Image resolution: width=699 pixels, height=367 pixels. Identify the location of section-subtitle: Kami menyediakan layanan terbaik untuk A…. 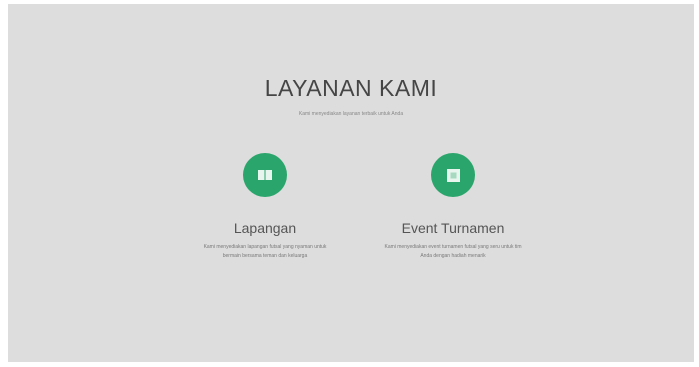
(351, 114).